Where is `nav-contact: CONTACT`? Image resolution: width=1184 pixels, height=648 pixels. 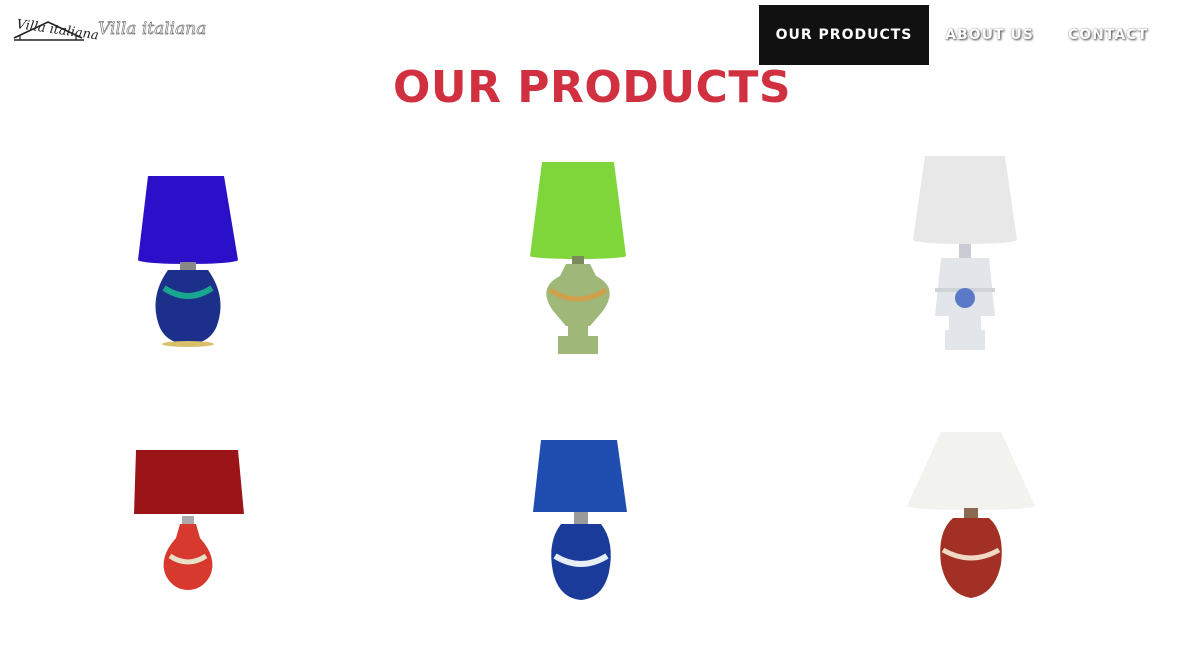
nav-contact: CONTACT is located at coordinates (1108, 35).